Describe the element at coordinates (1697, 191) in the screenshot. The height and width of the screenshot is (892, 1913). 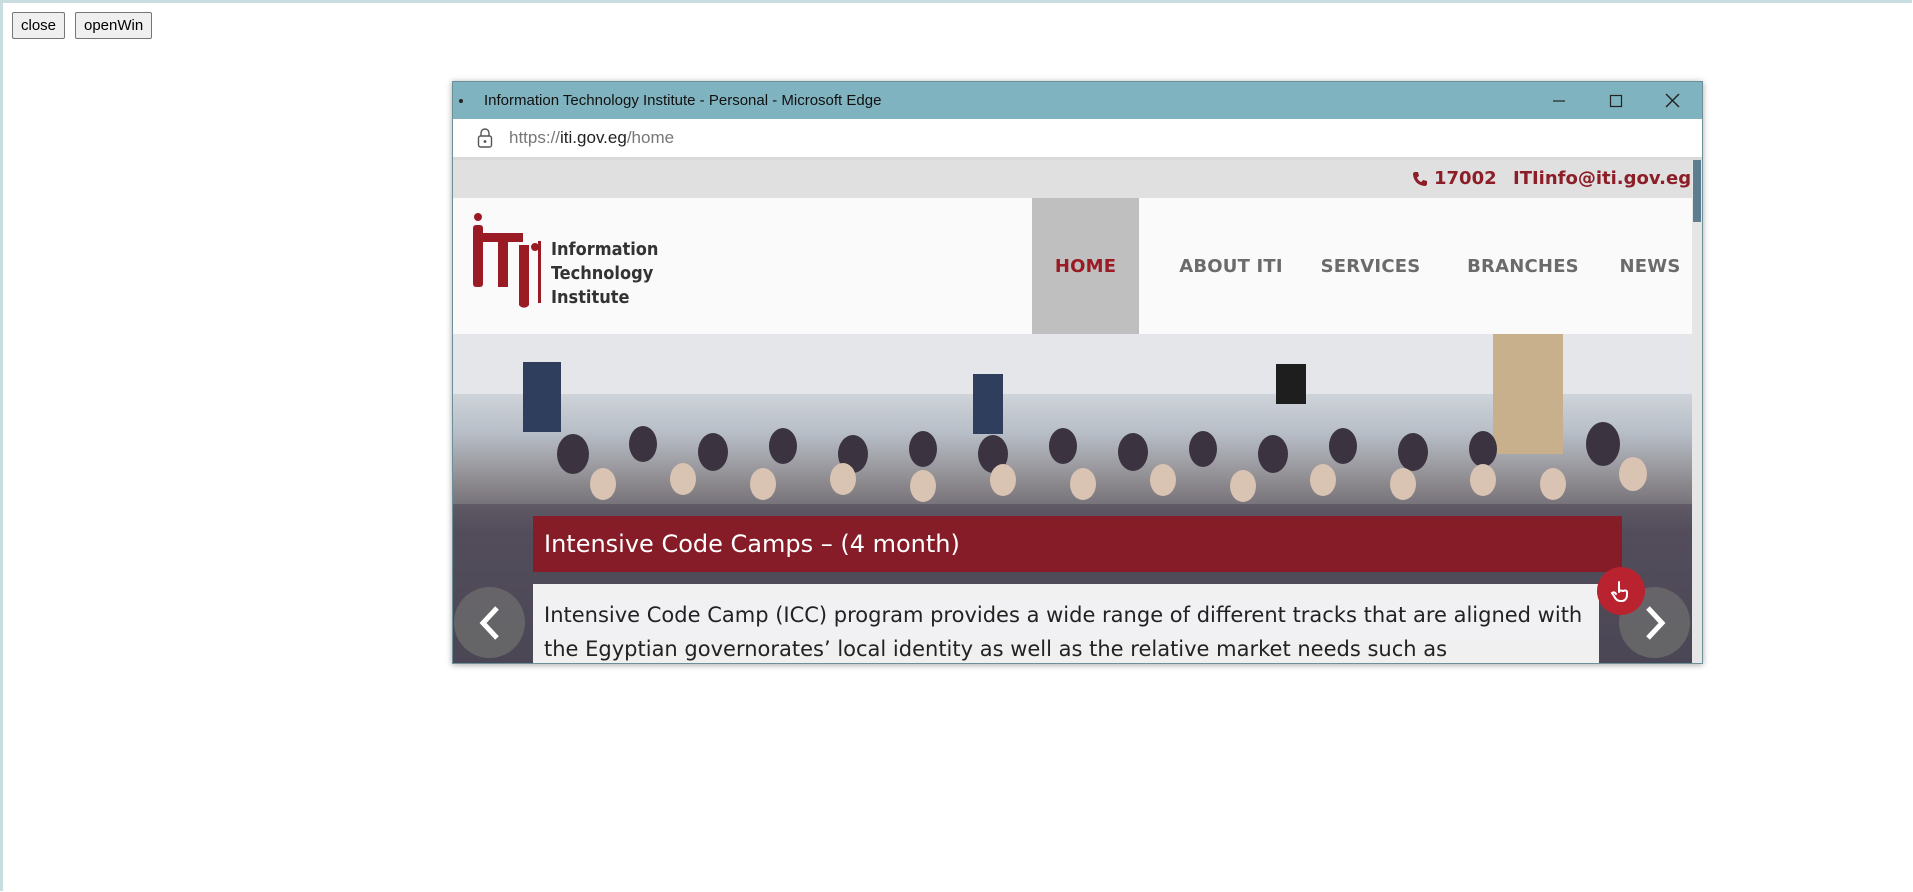
I see `scrollbar-thumb` at that location.